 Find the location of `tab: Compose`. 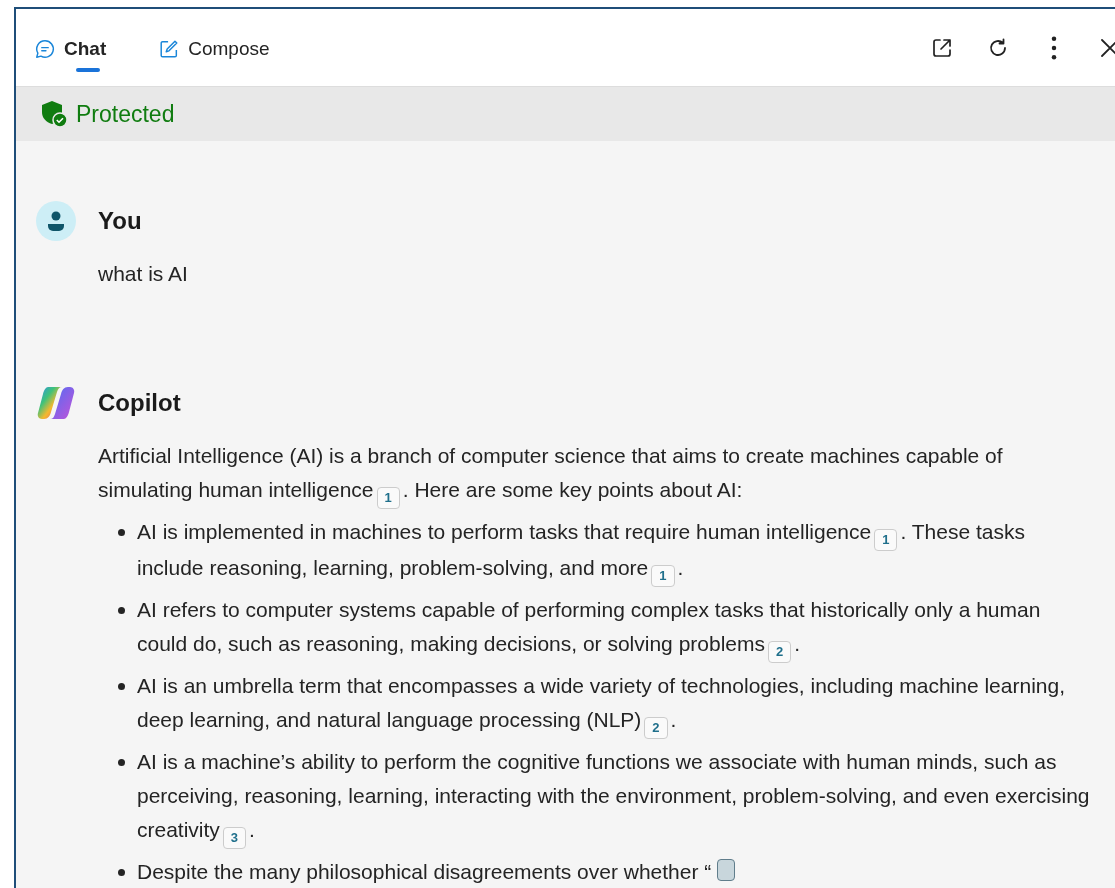

tab: Compose is located at coordinates (214, 51).